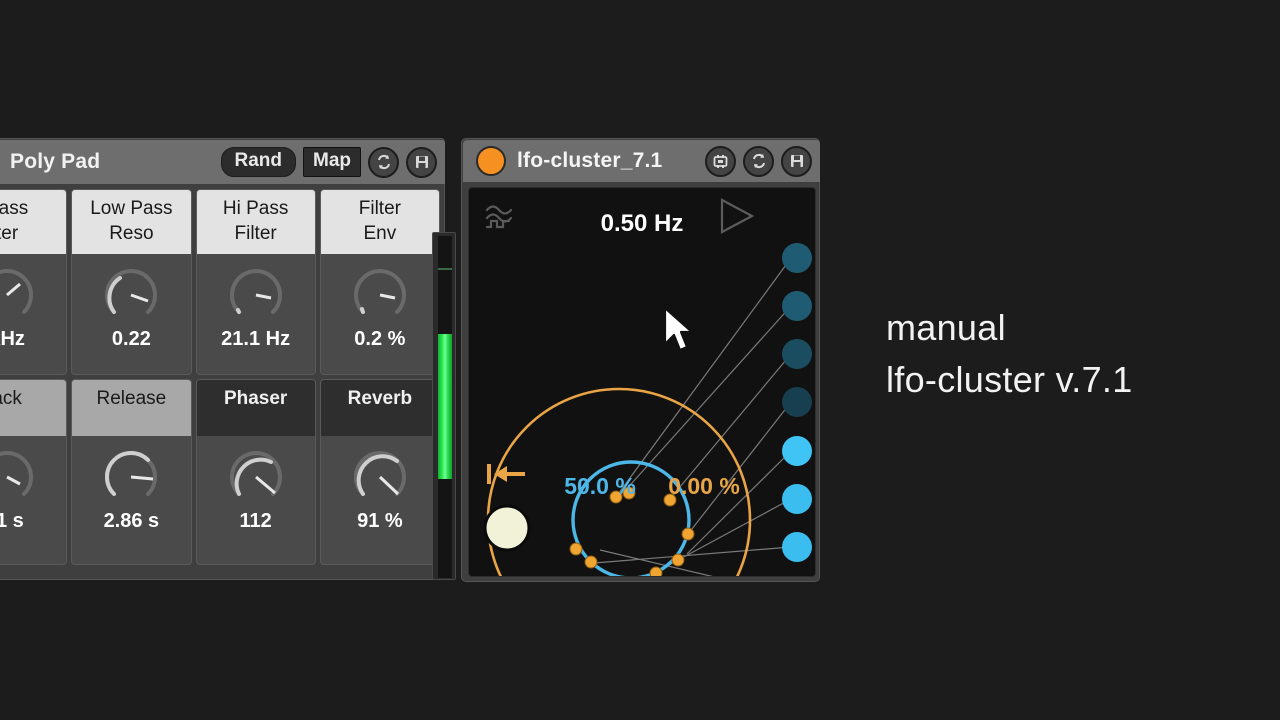 Image resolution: width=1280 pixels, height=720 pixels. Describe the element at coordinates (33, 408) in the screenshot. I see `knob-label: ack` at that location.